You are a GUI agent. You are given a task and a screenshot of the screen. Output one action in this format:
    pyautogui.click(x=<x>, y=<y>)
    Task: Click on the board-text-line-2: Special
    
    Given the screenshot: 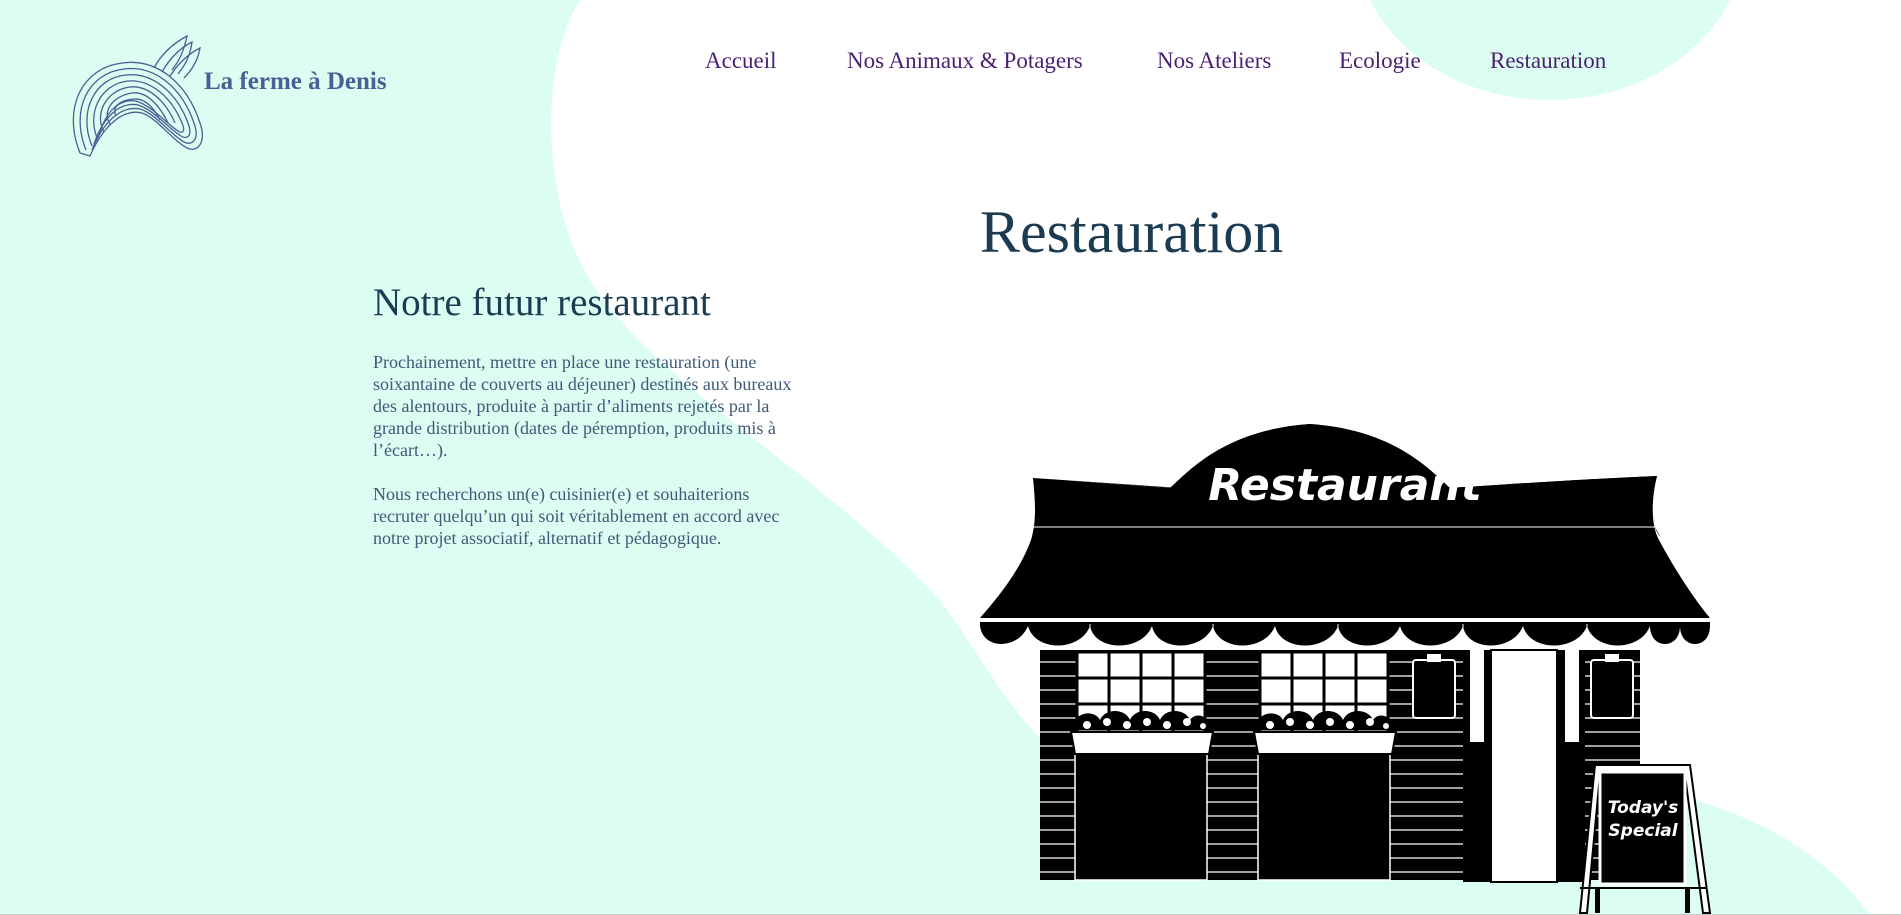 What is the action you would take?
    pyautogui.click(x=1643, y=831)
    